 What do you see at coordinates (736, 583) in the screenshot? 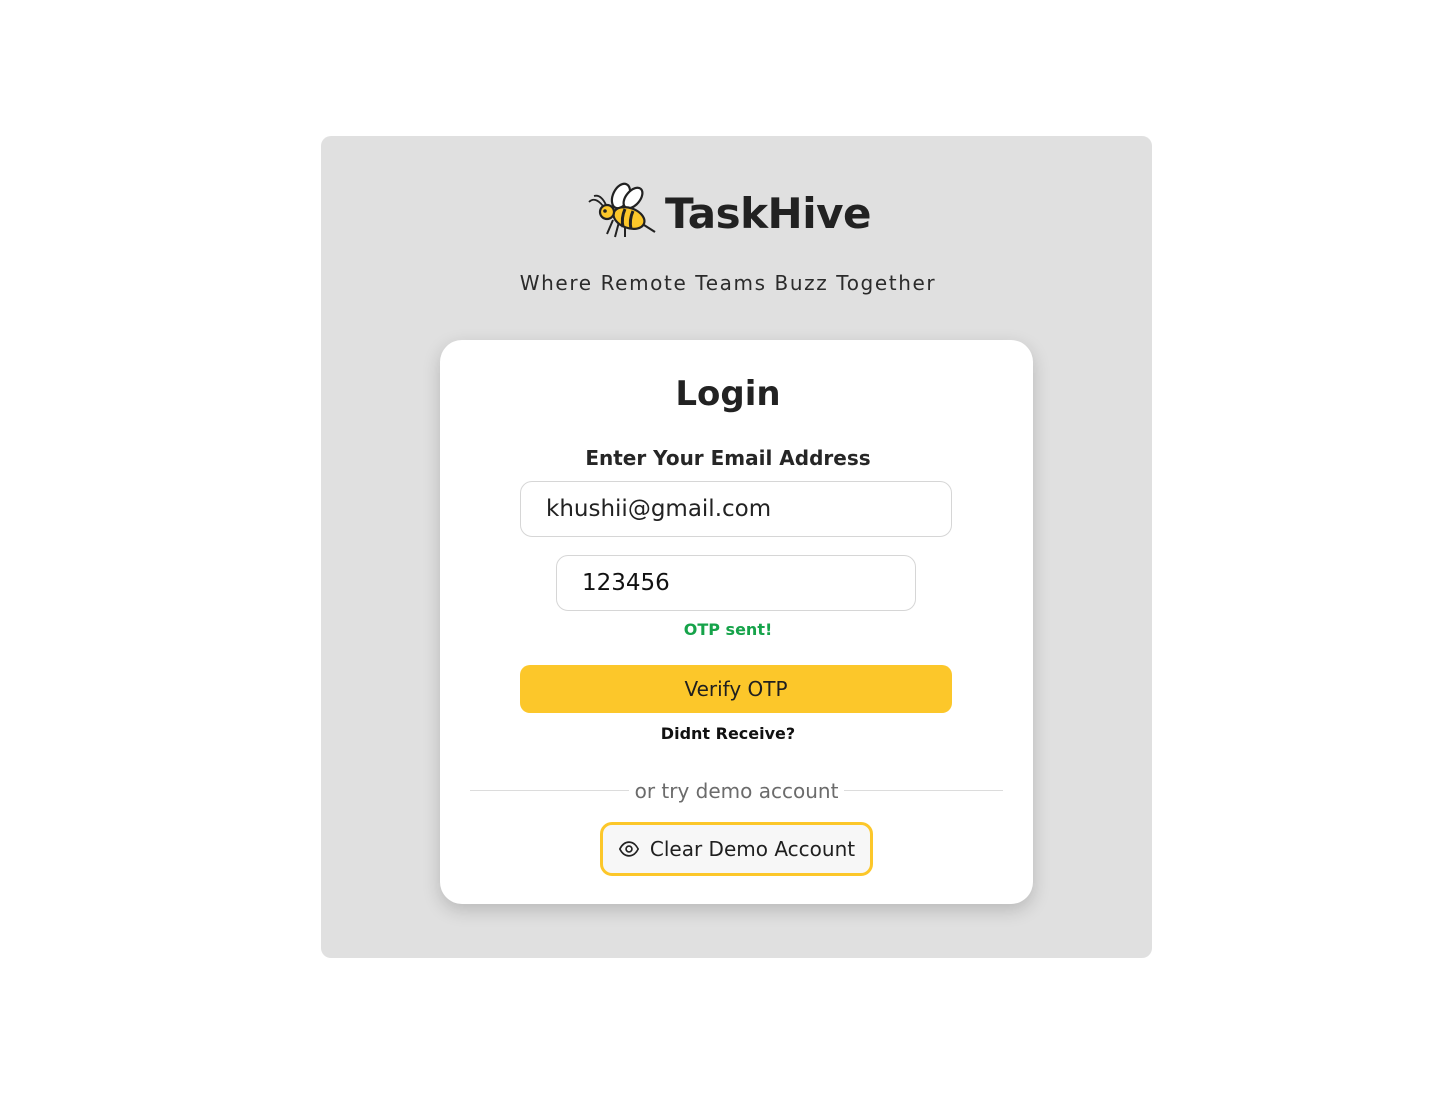
I see `otp-field` at bounding box center [736, 583].